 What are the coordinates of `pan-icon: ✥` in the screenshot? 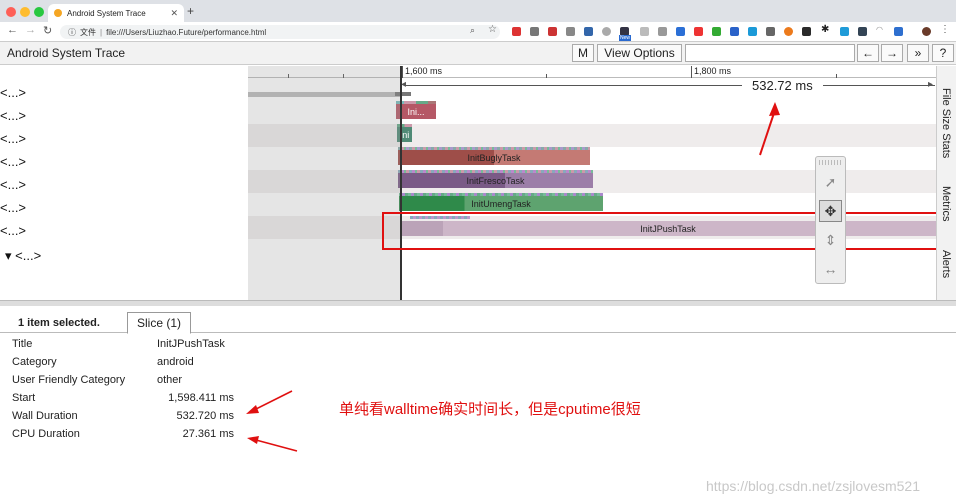 It's located at (830, 211).